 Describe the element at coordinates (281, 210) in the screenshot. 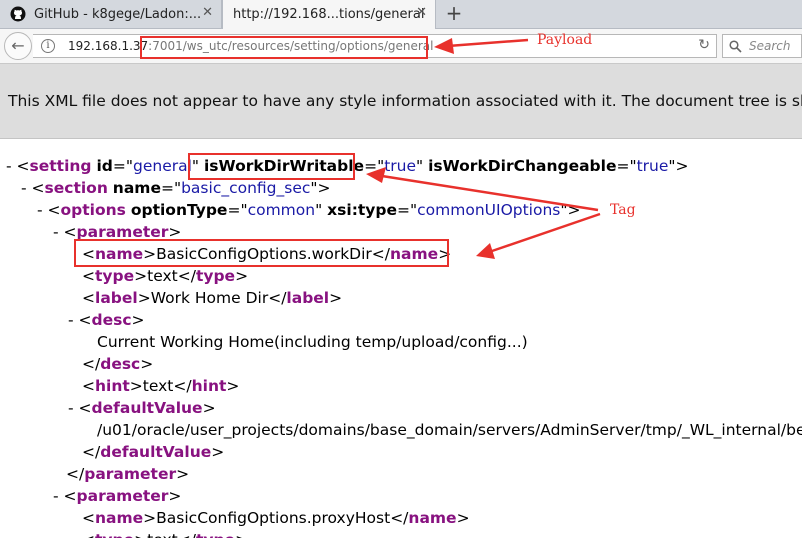

I see `xml-attr-value: common` at that location.